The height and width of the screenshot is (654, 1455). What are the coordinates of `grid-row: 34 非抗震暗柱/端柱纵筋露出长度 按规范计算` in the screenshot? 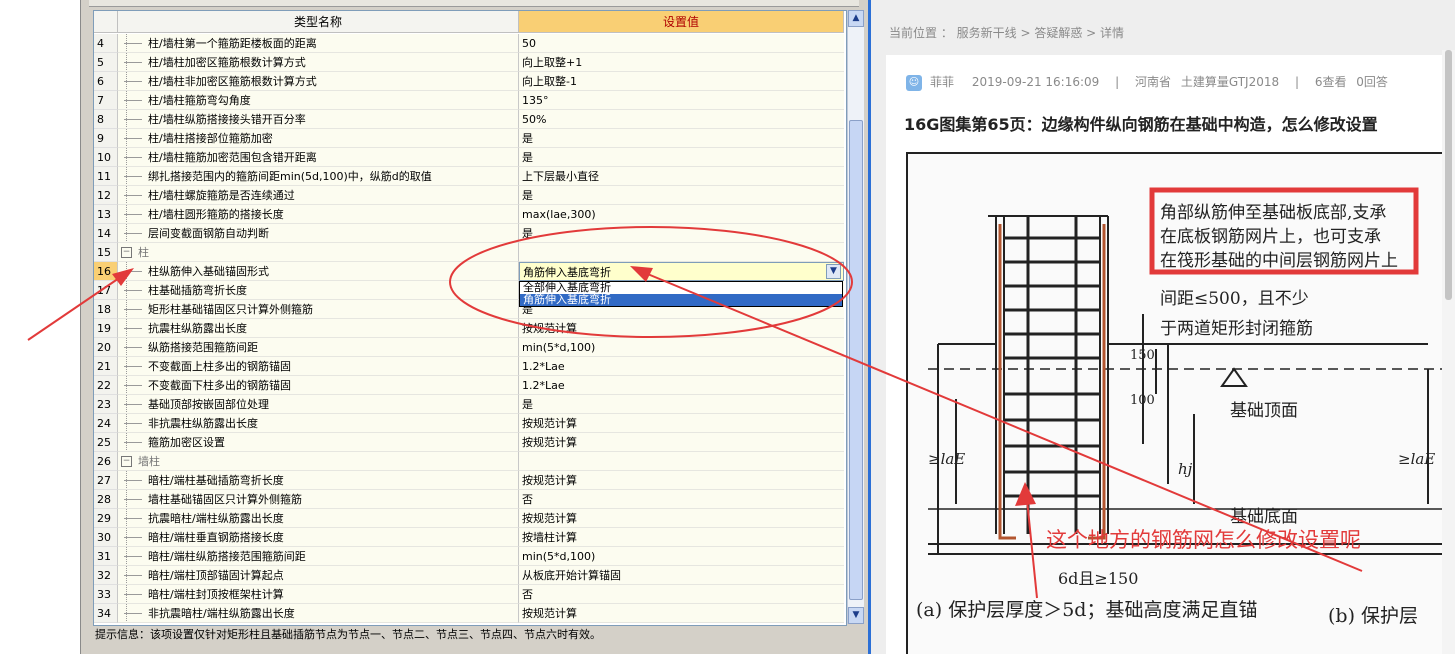 It's located at (469, 613).